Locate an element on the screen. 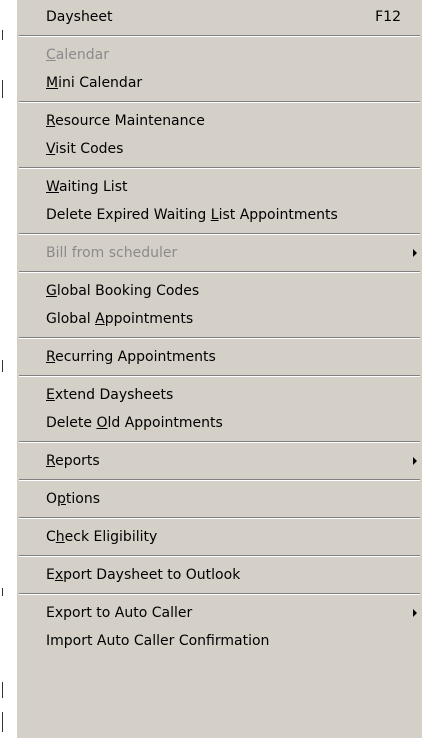 Image resolution: width=422 pixels, height=738 pixels. menu-item-visit-codes: Visit Codes is located at coordinates (219, 149).